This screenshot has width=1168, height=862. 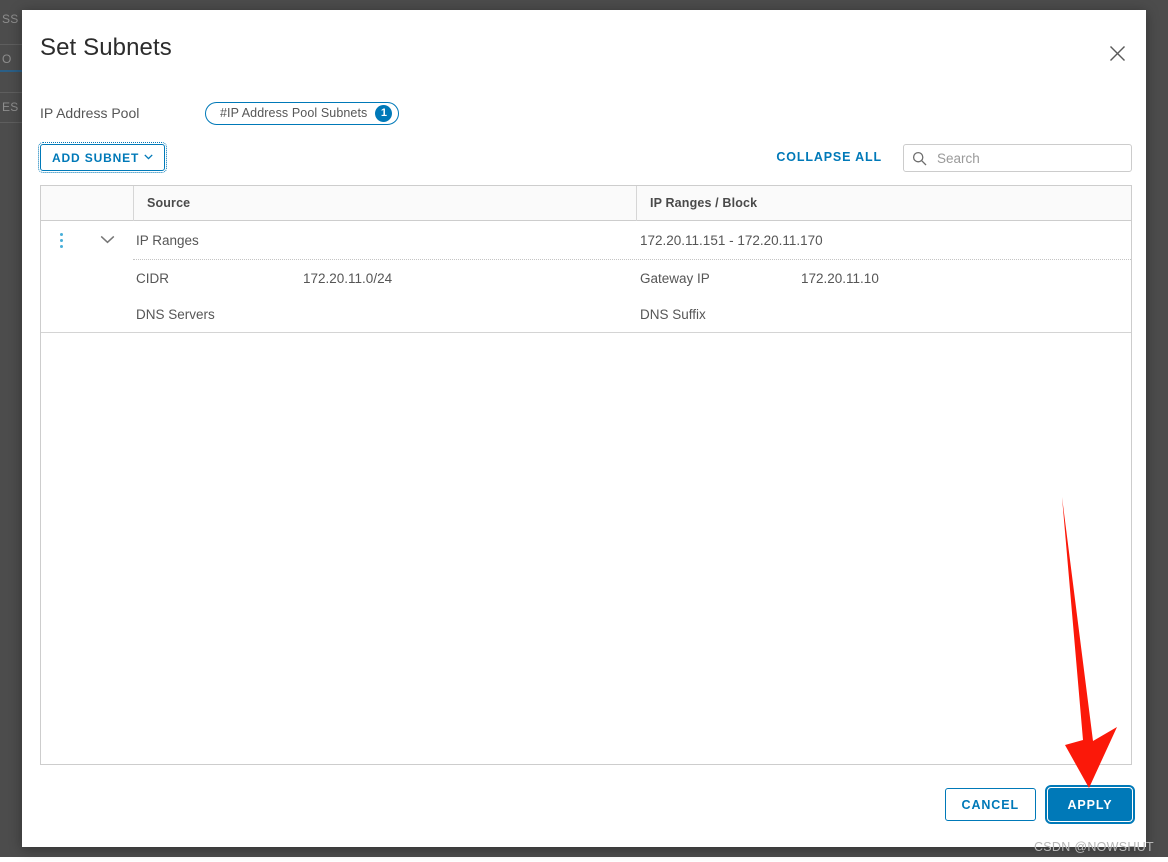 What do you see at coordinates (293, 113) in the screenshot?
I see `pool-pill-label: #IP Address Pool Subnets` at bounding box center [293, 113].